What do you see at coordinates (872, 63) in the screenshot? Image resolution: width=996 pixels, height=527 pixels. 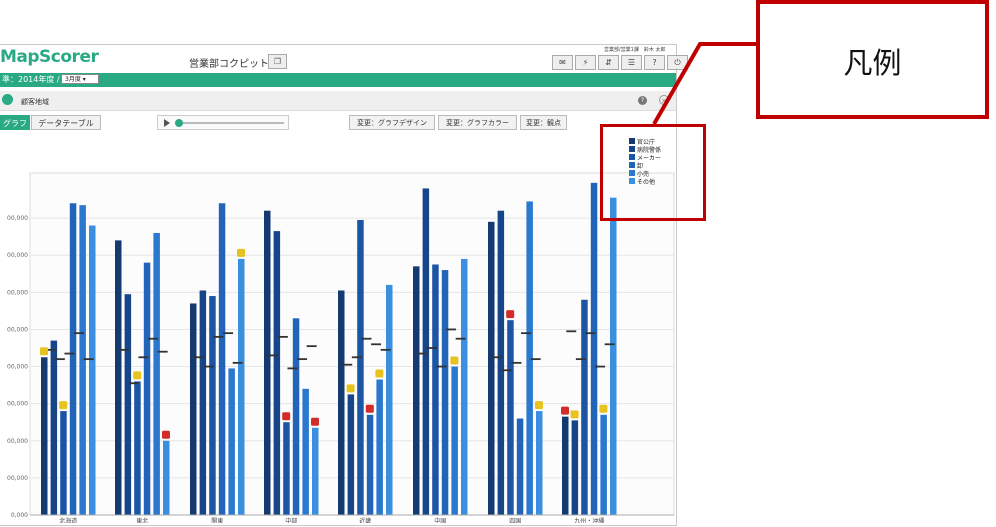 I see `callout-text: 凡例` at bounding box center [872, 63].